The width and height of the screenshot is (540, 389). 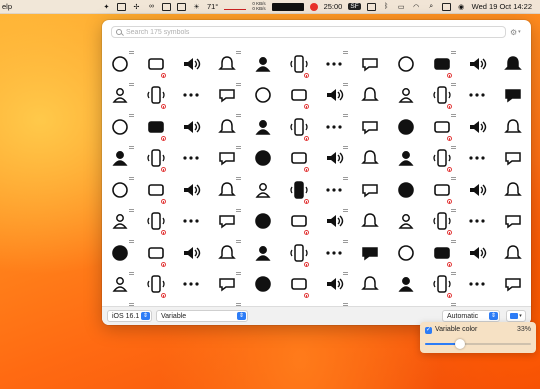 What do you see at coordinates (313, 6) in the screenshot?
I see `timer-icon` at bounding box center [313, 6].